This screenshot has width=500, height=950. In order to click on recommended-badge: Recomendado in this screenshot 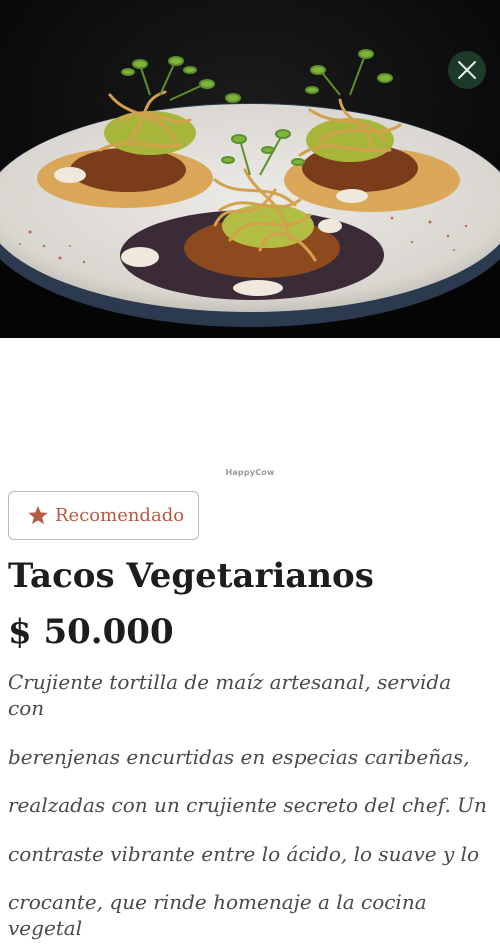, I will do `click(103, 515)`.